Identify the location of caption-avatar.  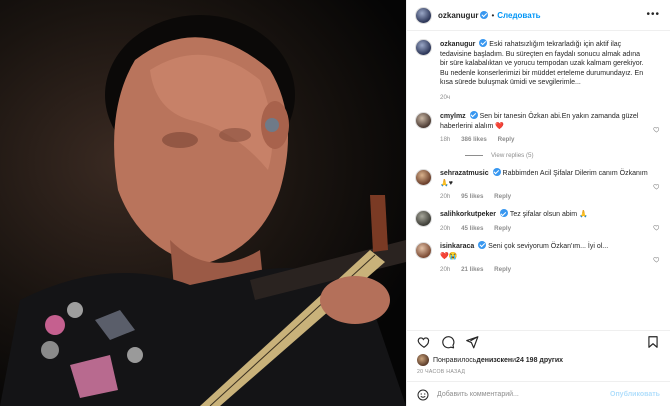
(423, 47).